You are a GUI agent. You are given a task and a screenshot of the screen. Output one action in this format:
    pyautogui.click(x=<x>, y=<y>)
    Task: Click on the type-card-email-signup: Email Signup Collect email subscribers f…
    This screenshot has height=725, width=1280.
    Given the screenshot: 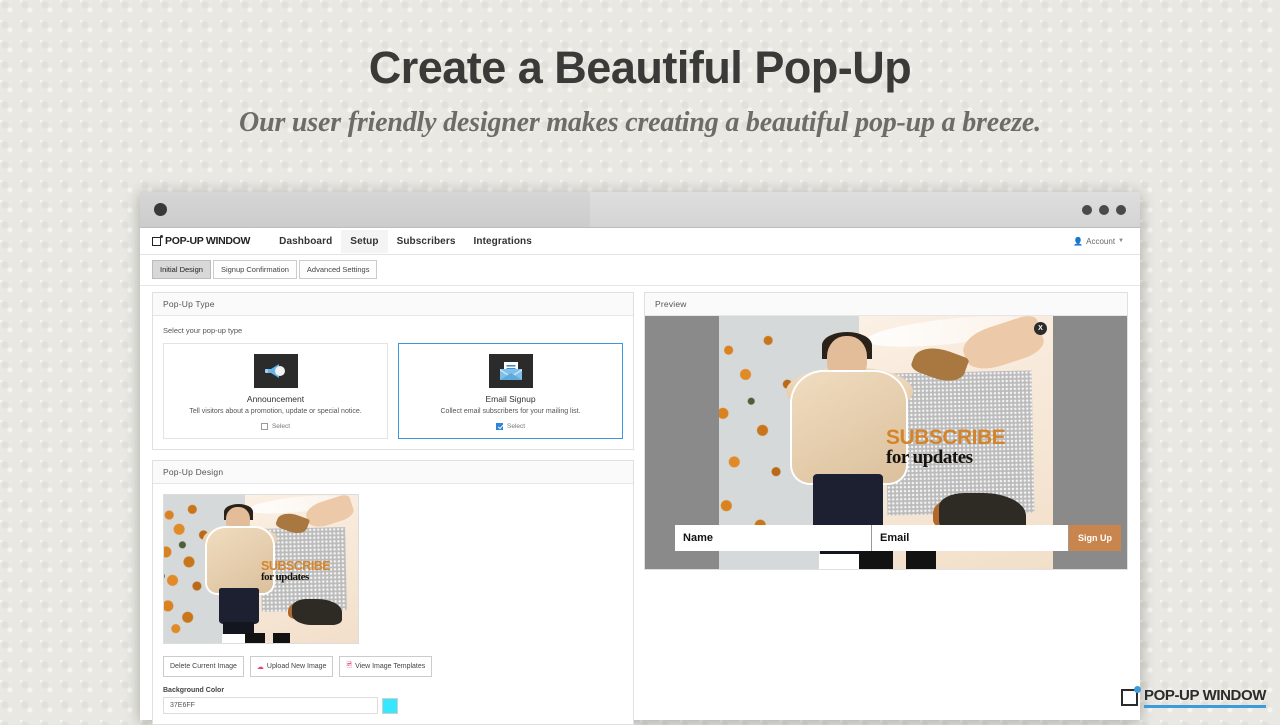 What is the action you would take?
    pyautogui.click(x=511, y=391)
    